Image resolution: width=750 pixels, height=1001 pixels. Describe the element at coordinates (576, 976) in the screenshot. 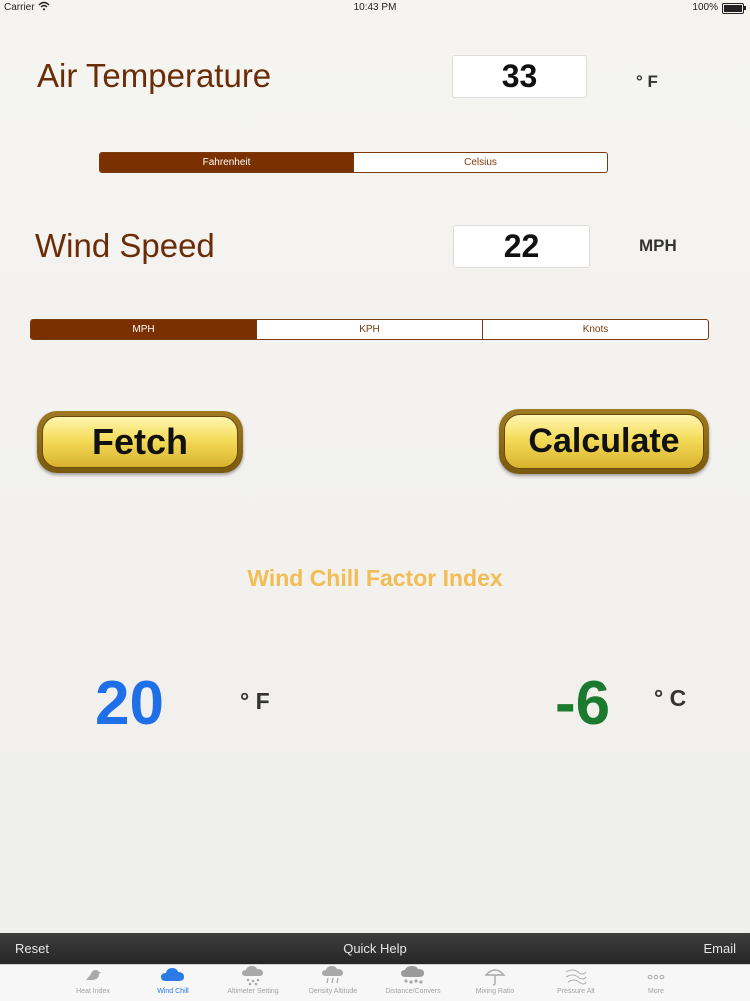

I see `wind-icon` at that location.